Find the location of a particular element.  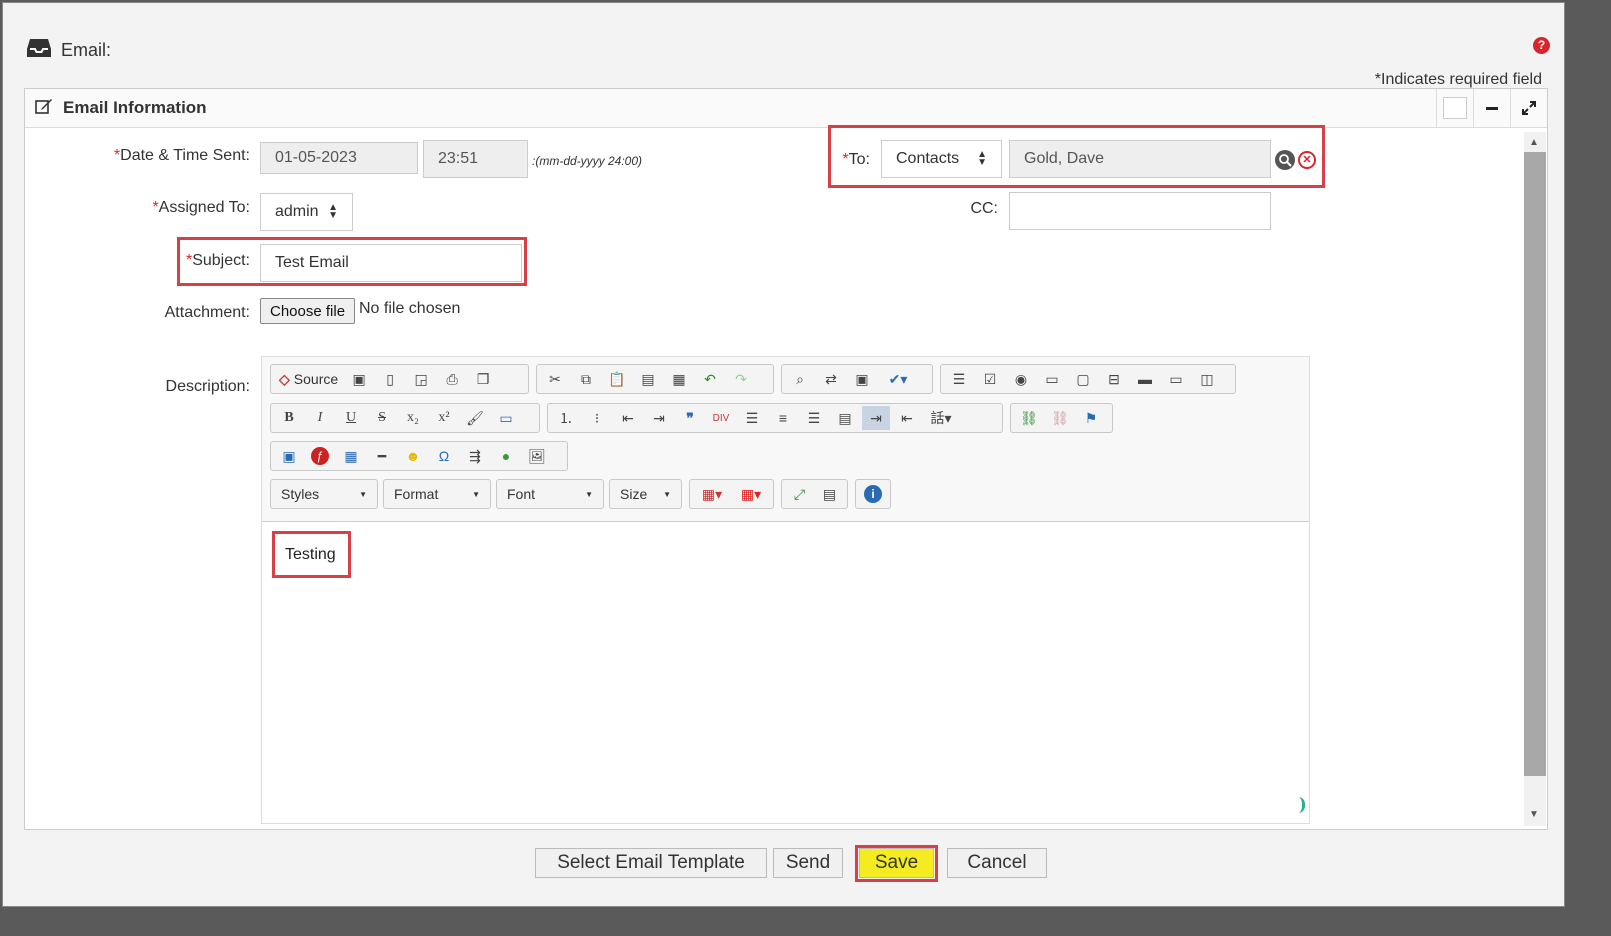

superscript-icon: x² is located at coordinates (444, 418).